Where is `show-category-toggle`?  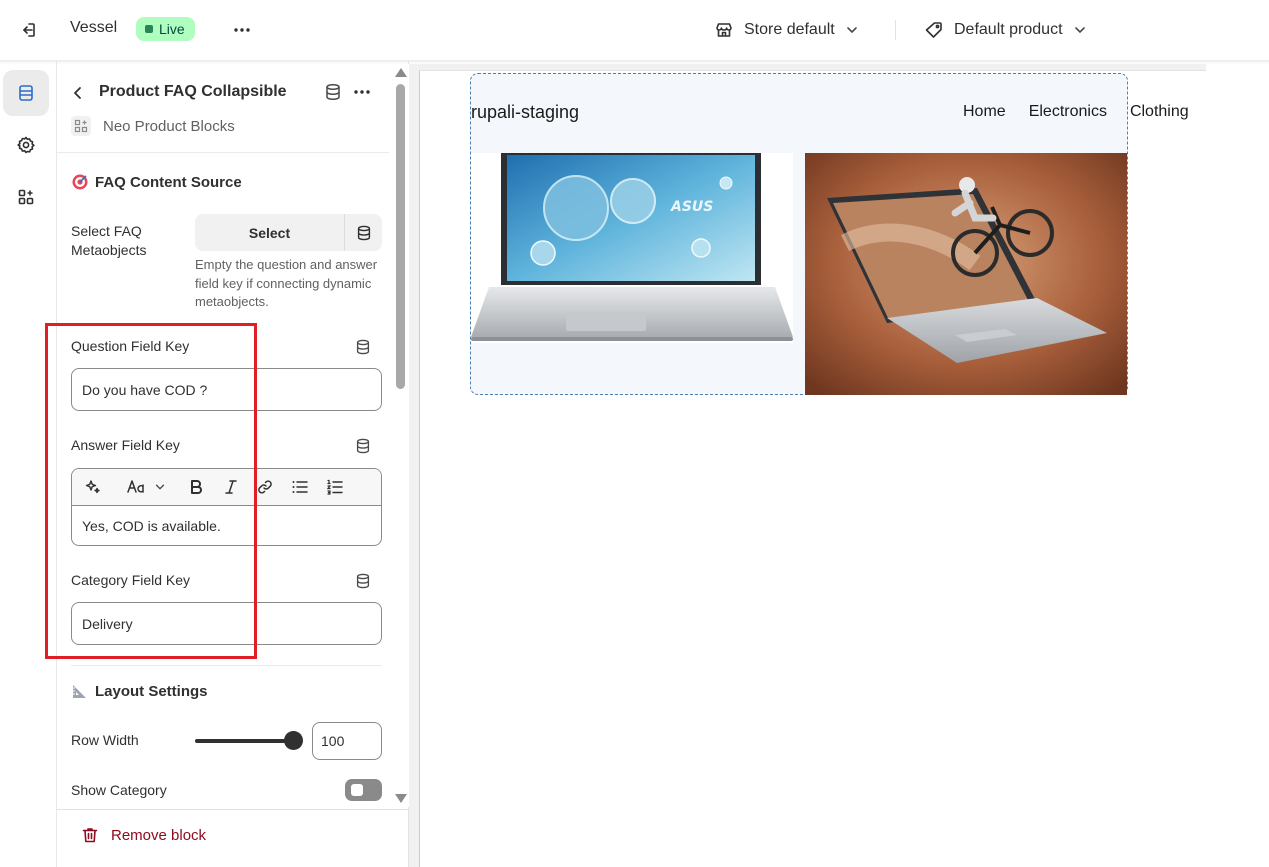
show-category-toggle is located at coordinates (363, 790).